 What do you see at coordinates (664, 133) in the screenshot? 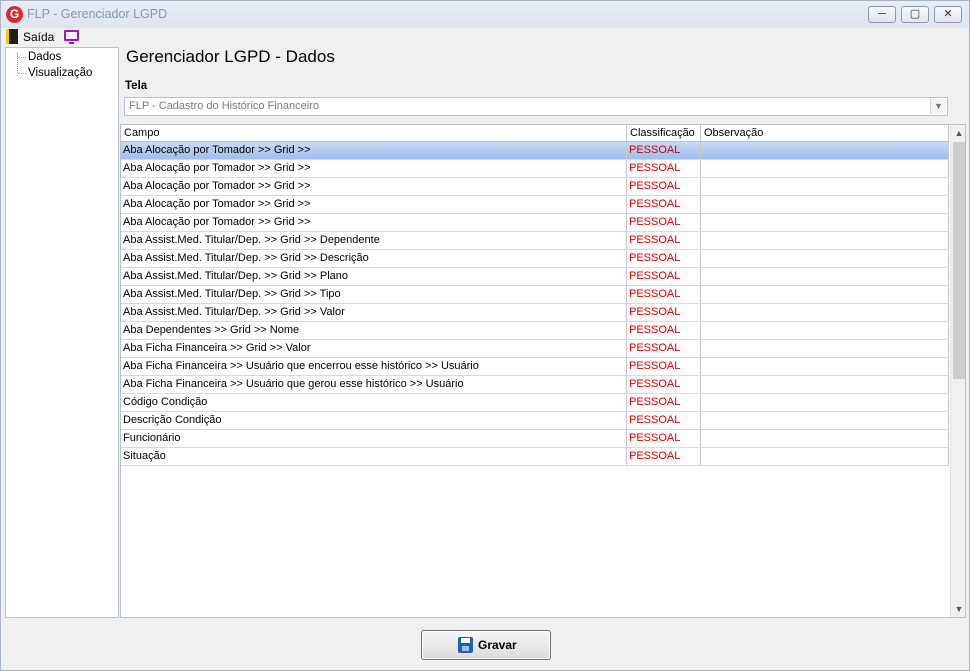
I see `column-header-classificacao: Classificação` at bounding box center [664, 133].